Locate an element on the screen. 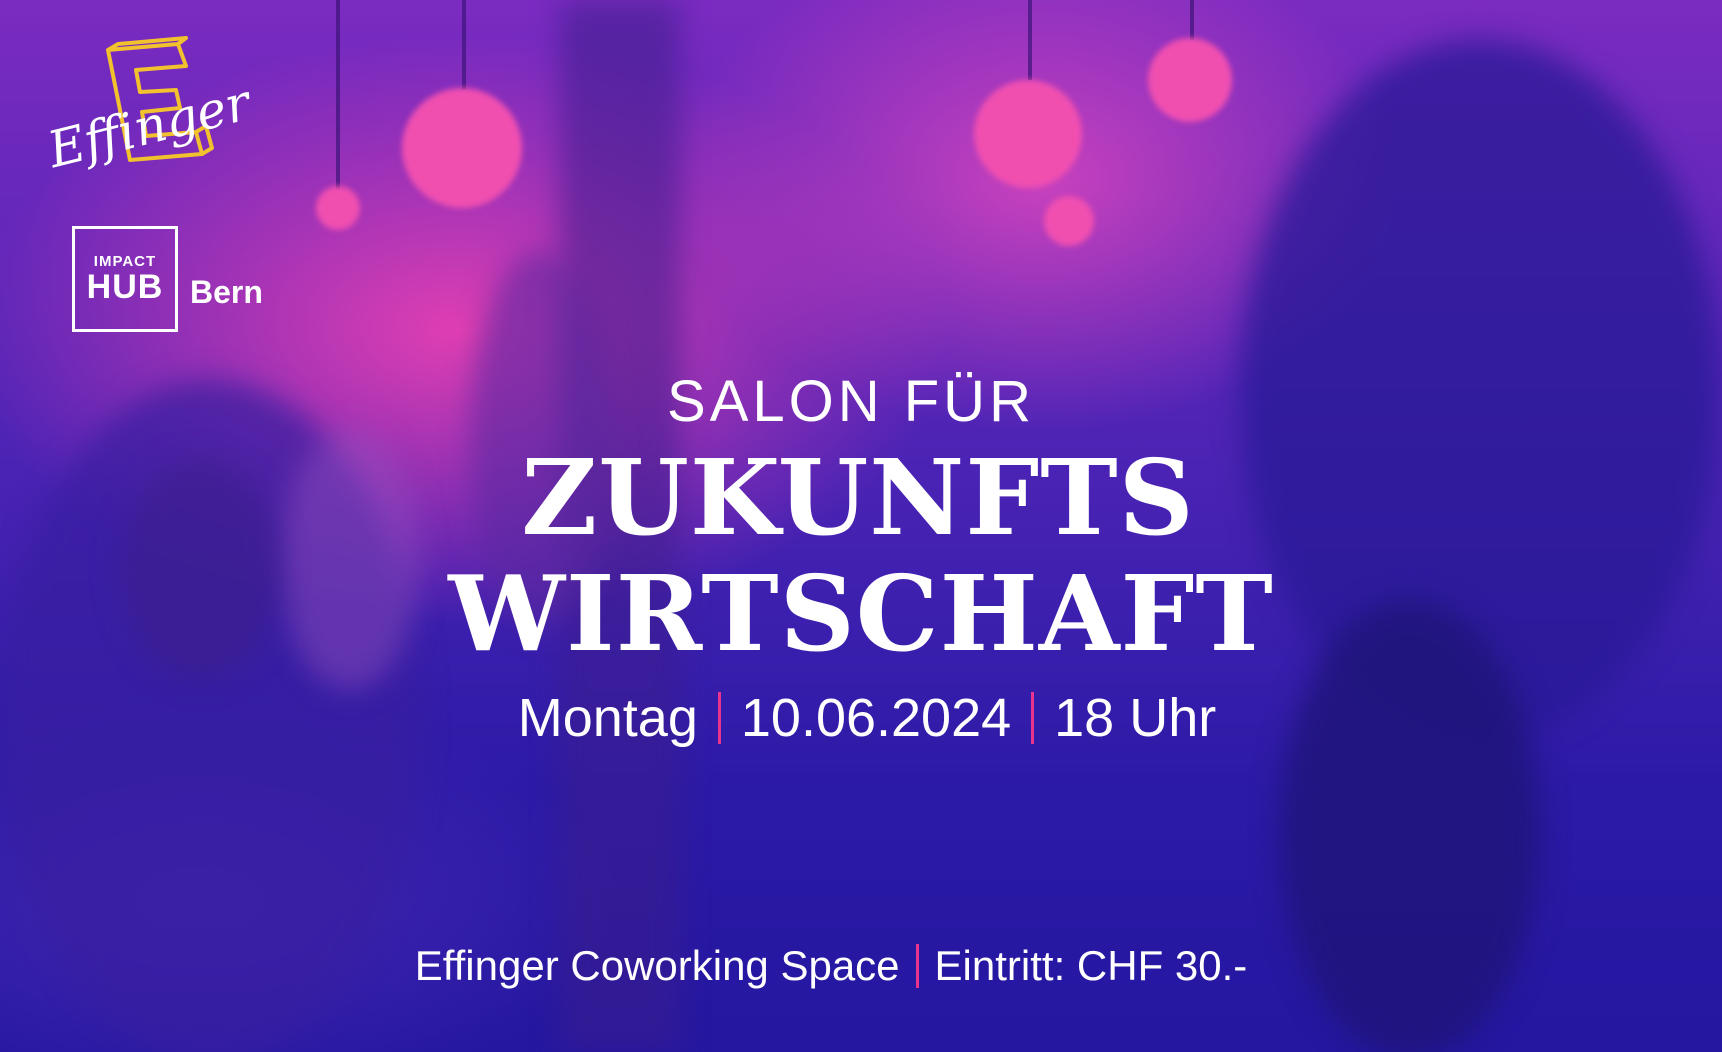 This screenshot has width=1722, height=1052. impact-hub-box: IMPACT HUB is located at coordinates (125, 279).